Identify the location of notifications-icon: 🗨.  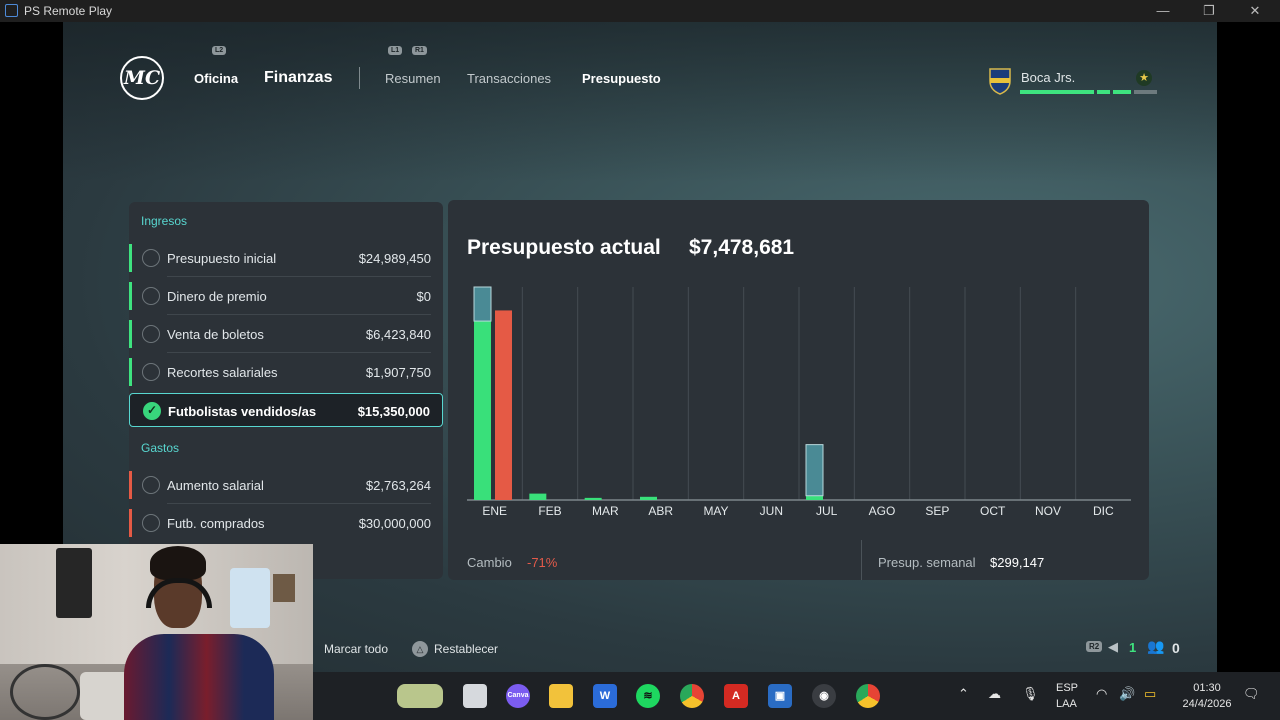
(1251, 694).